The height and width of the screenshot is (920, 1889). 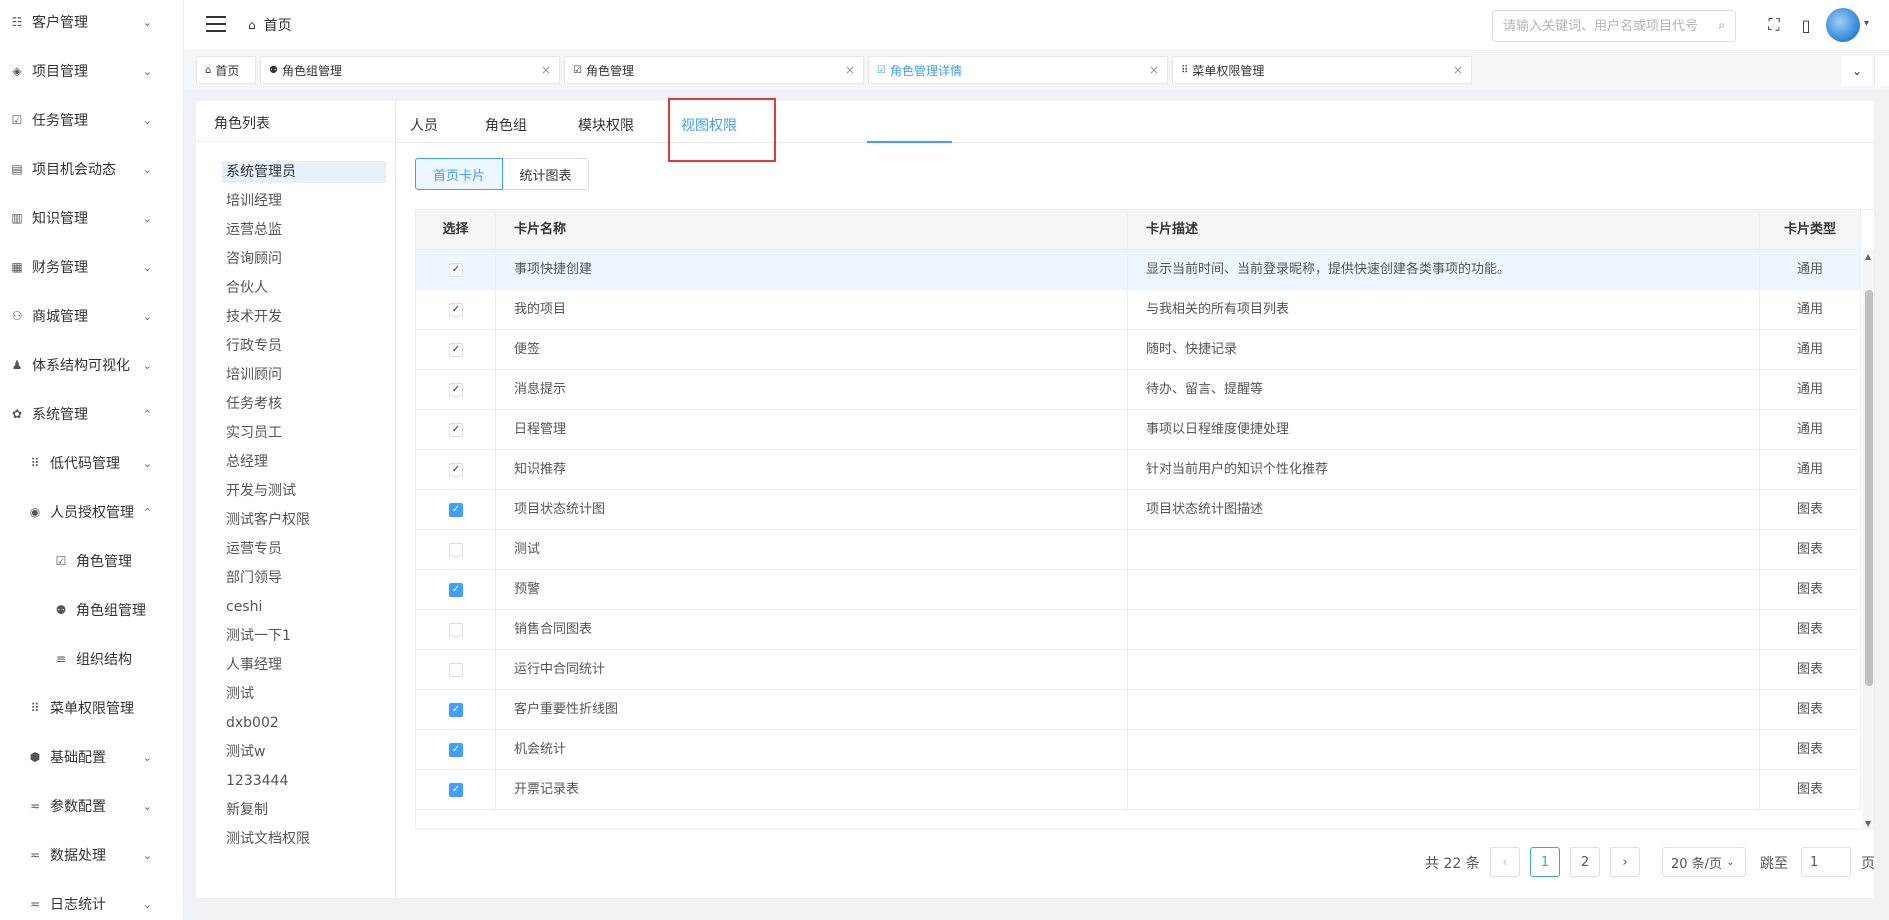 I want to click on role-list-item: 1233444, so click(x=304, y=781).